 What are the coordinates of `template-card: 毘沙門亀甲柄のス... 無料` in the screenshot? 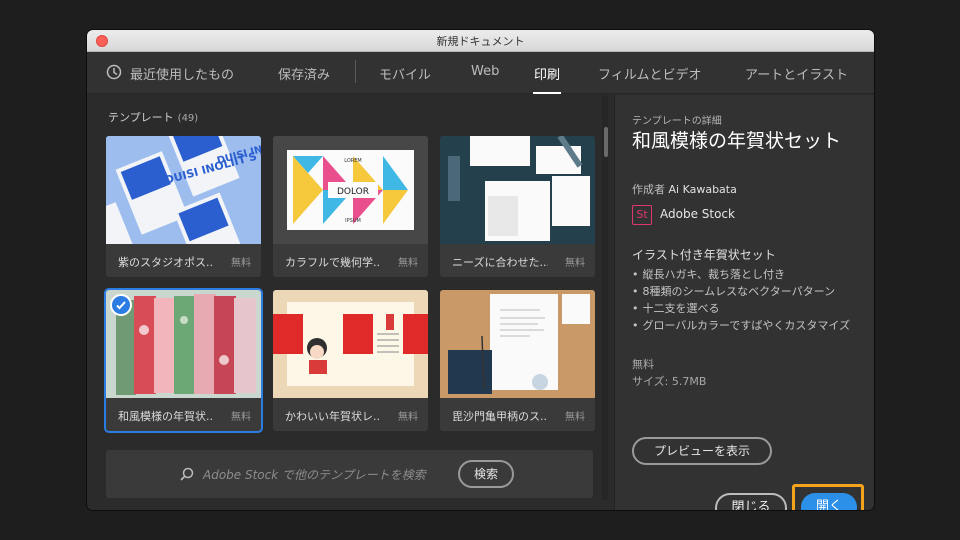 It's located at (517, 360).